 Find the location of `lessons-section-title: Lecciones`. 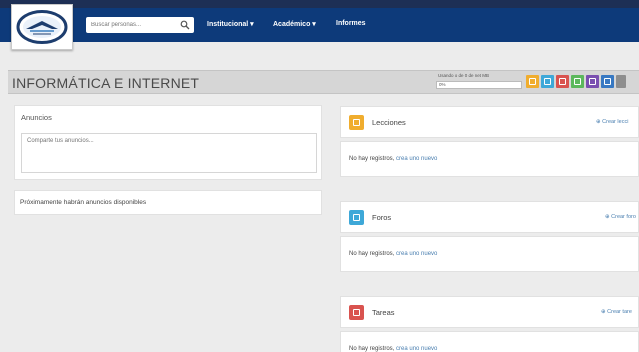

lessons-section-title: Lecciones is located at coordinates (389, 122).